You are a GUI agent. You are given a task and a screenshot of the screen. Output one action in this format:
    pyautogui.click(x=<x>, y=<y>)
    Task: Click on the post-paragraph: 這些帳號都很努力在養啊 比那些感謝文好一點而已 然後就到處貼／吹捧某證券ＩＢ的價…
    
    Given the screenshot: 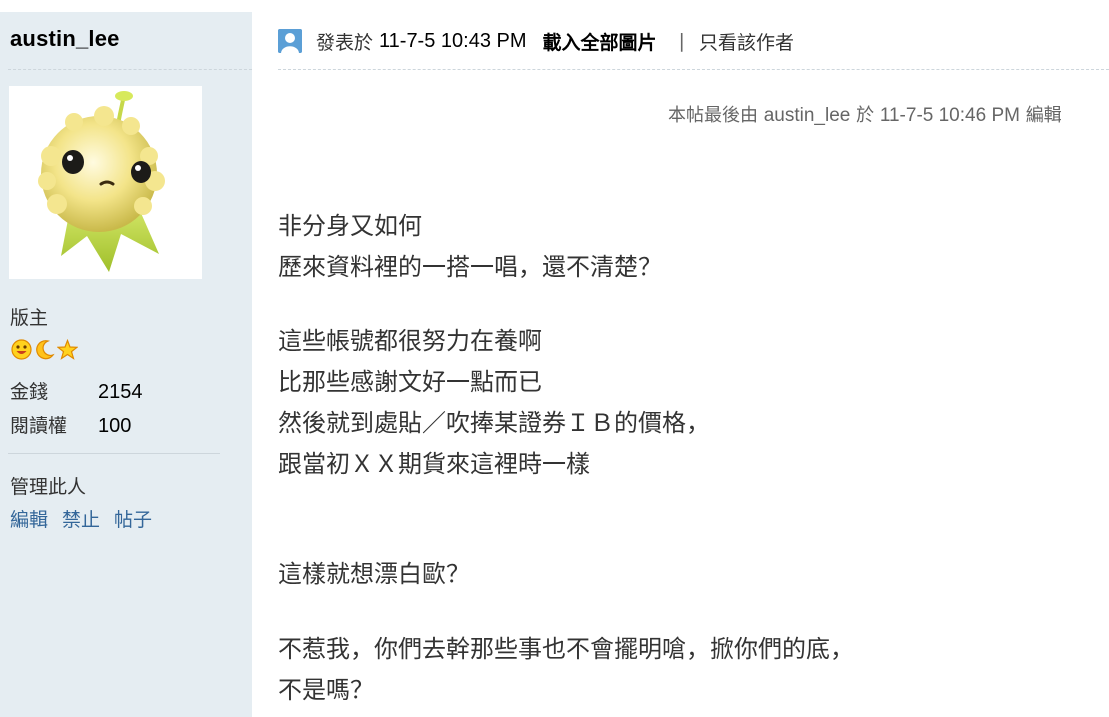 What is the action you would take?
    pyautogui.click(x=494, y=403)
    